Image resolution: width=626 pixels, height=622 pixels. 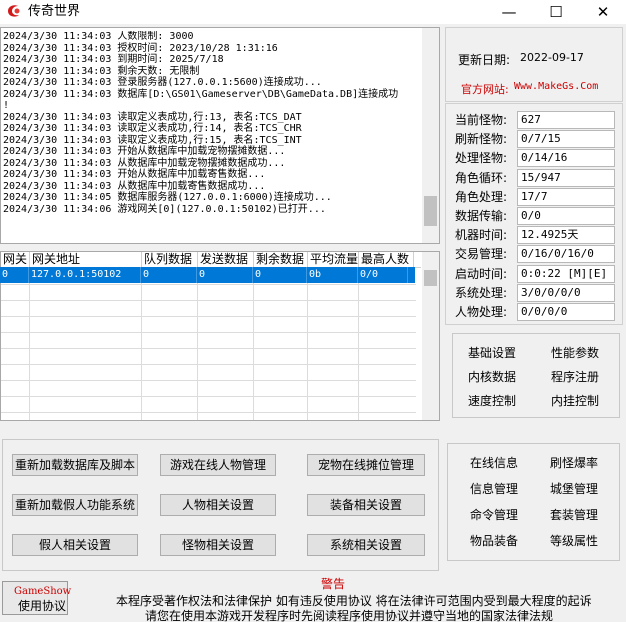 What do you see at coordinates (574, 489) in the screenshot?
I see `tools-button: 城堡管理` at bounding box center [574, 489].